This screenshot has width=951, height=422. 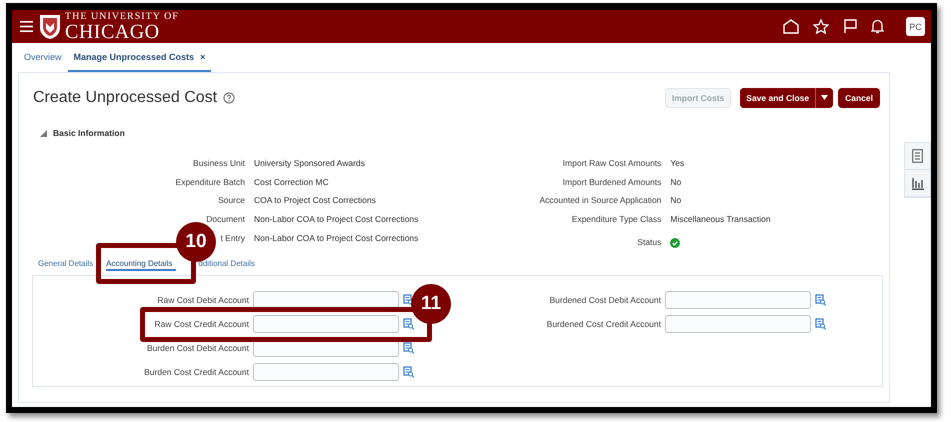 What do you see at coordinates (678, 164) in the screenshot?
I see `field-value: Yes` at bounding box center [678, 164].